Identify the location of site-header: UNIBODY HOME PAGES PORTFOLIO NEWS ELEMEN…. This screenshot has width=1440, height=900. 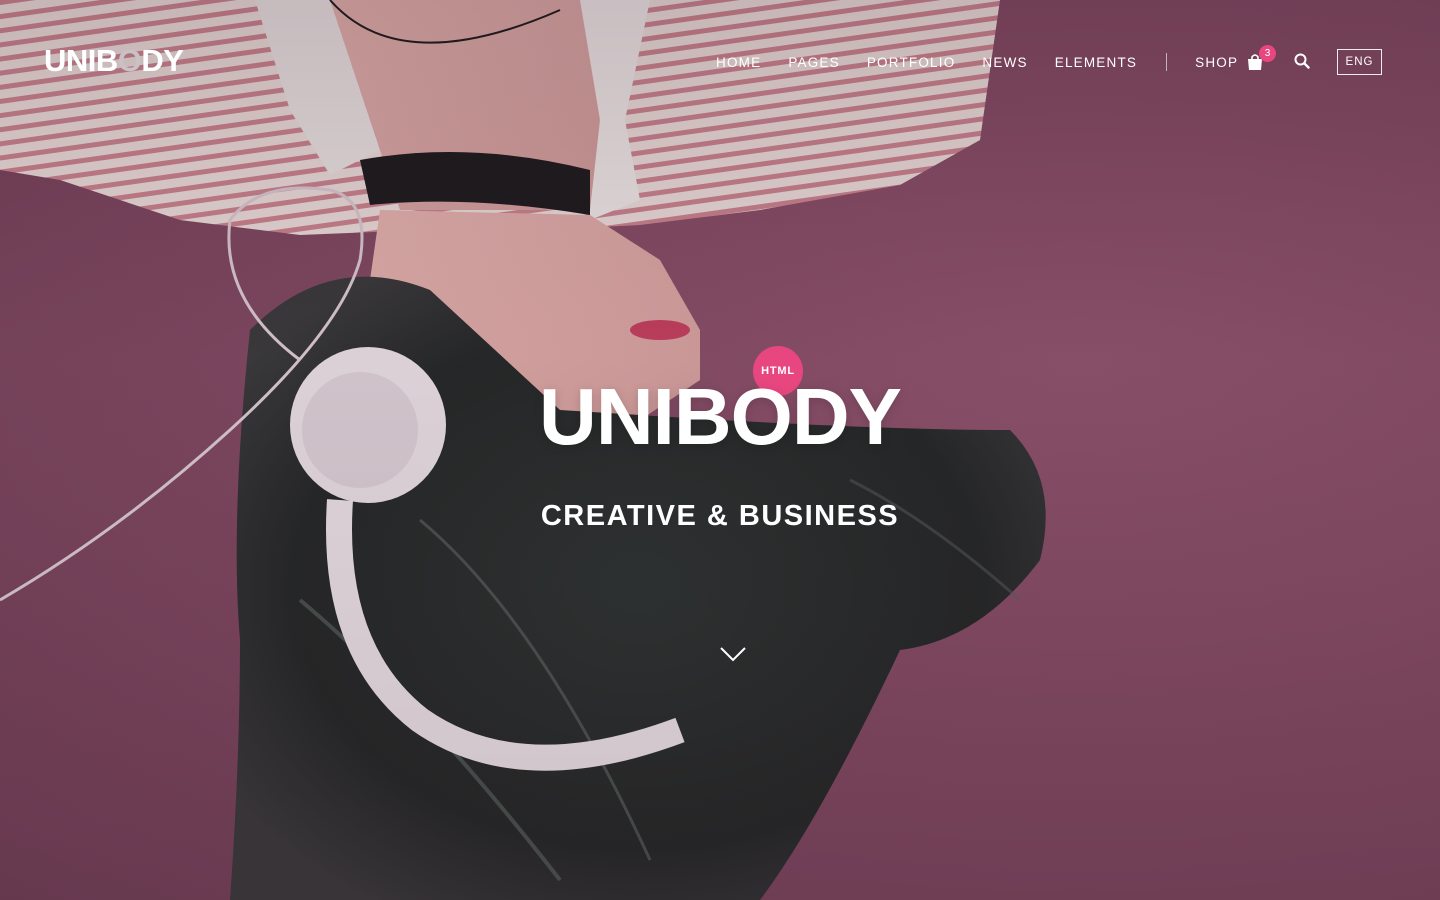
(720, 62).